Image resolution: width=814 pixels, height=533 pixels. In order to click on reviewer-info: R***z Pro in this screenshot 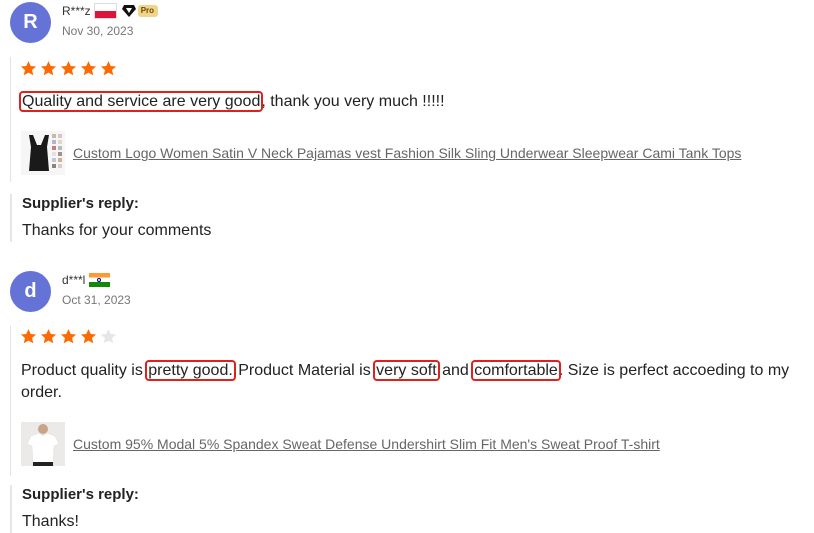, I will do `click(110, 11)`.